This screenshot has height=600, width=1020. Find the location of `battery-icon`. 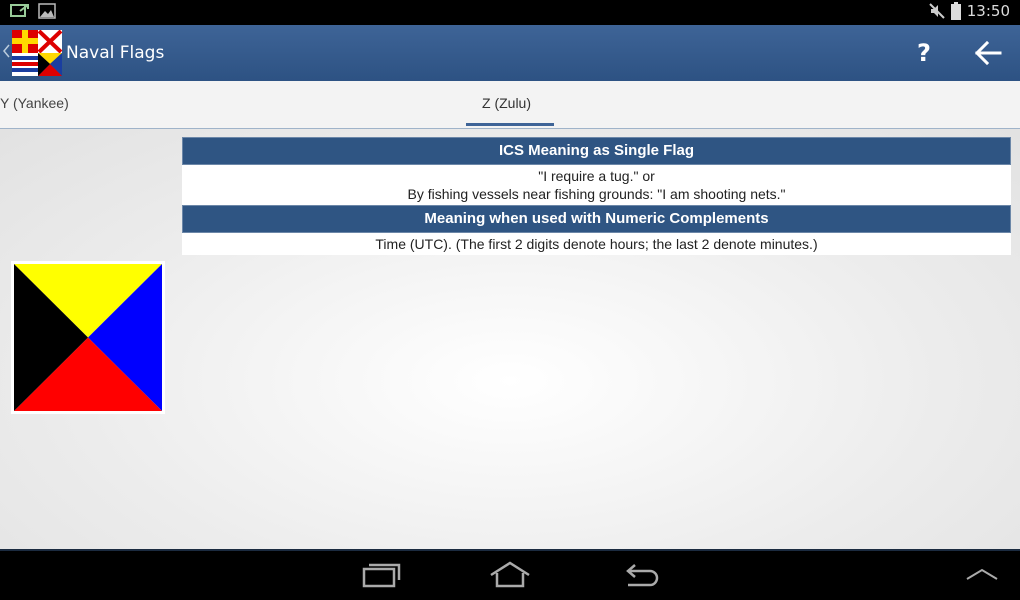

battery-icon is located at coordinates (955, 11).